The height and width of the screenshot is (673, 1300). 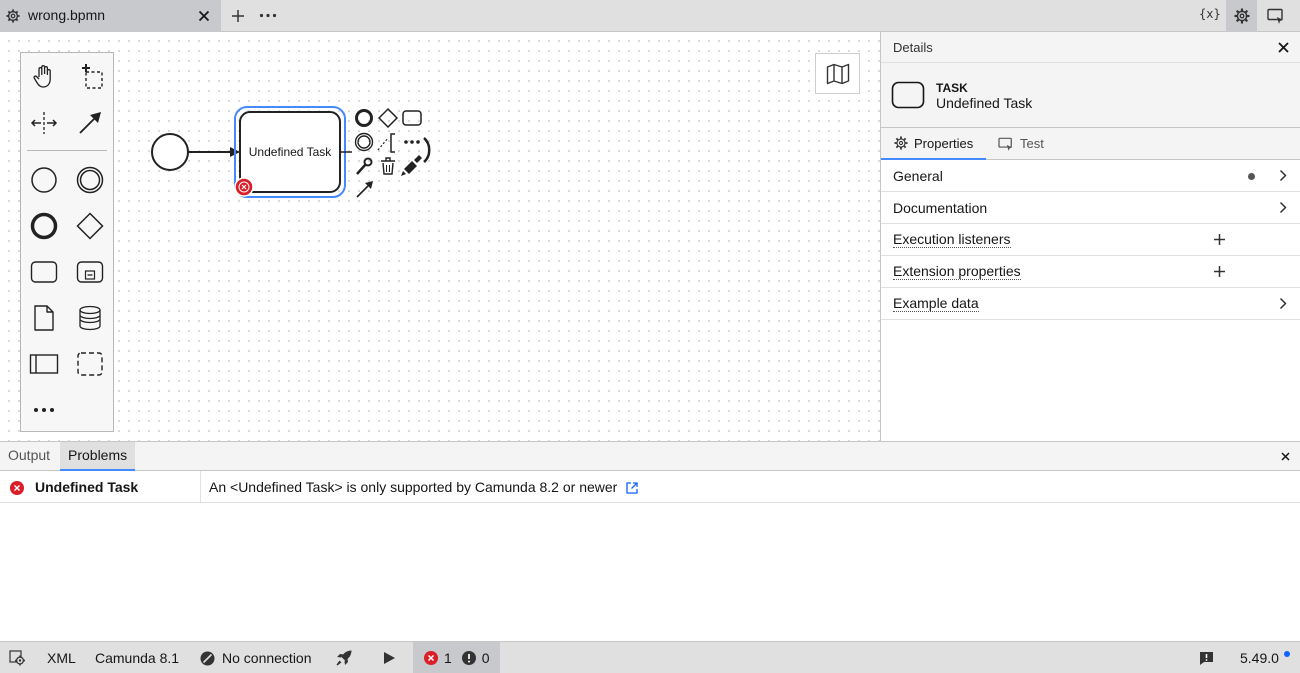 What do you see at coordinates (1210, 14) in the screenshot?
I see `variables-button: {x}` at bounding box center [1210, 14].